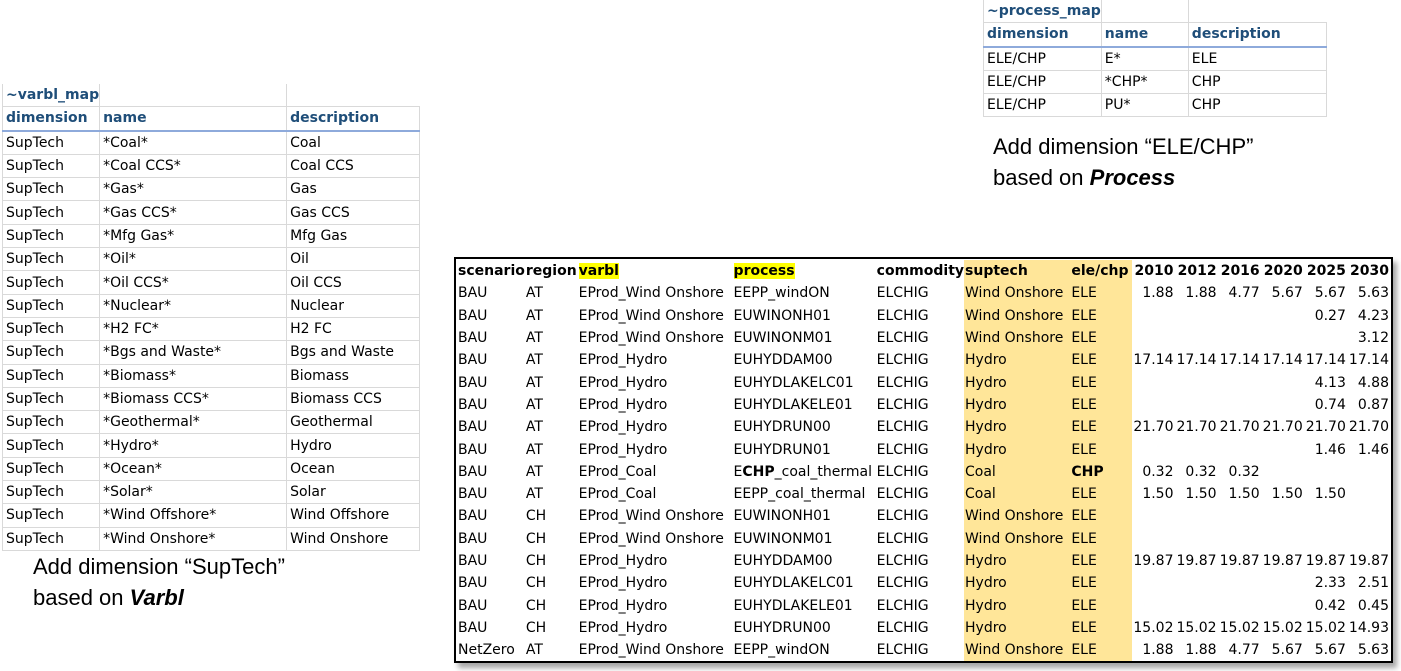 The image size is (1401, 671). I want to click on cell-year-2025: 1.50, so click(1330, 494).